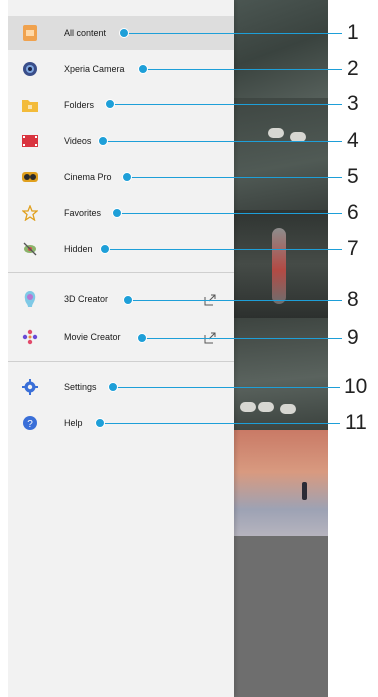 The width and height of the screenshot is (378, 697). What do you see at coordinates (30, 387) in the screenshot?
I see `gear-icon` at bounding box center [30, 387].